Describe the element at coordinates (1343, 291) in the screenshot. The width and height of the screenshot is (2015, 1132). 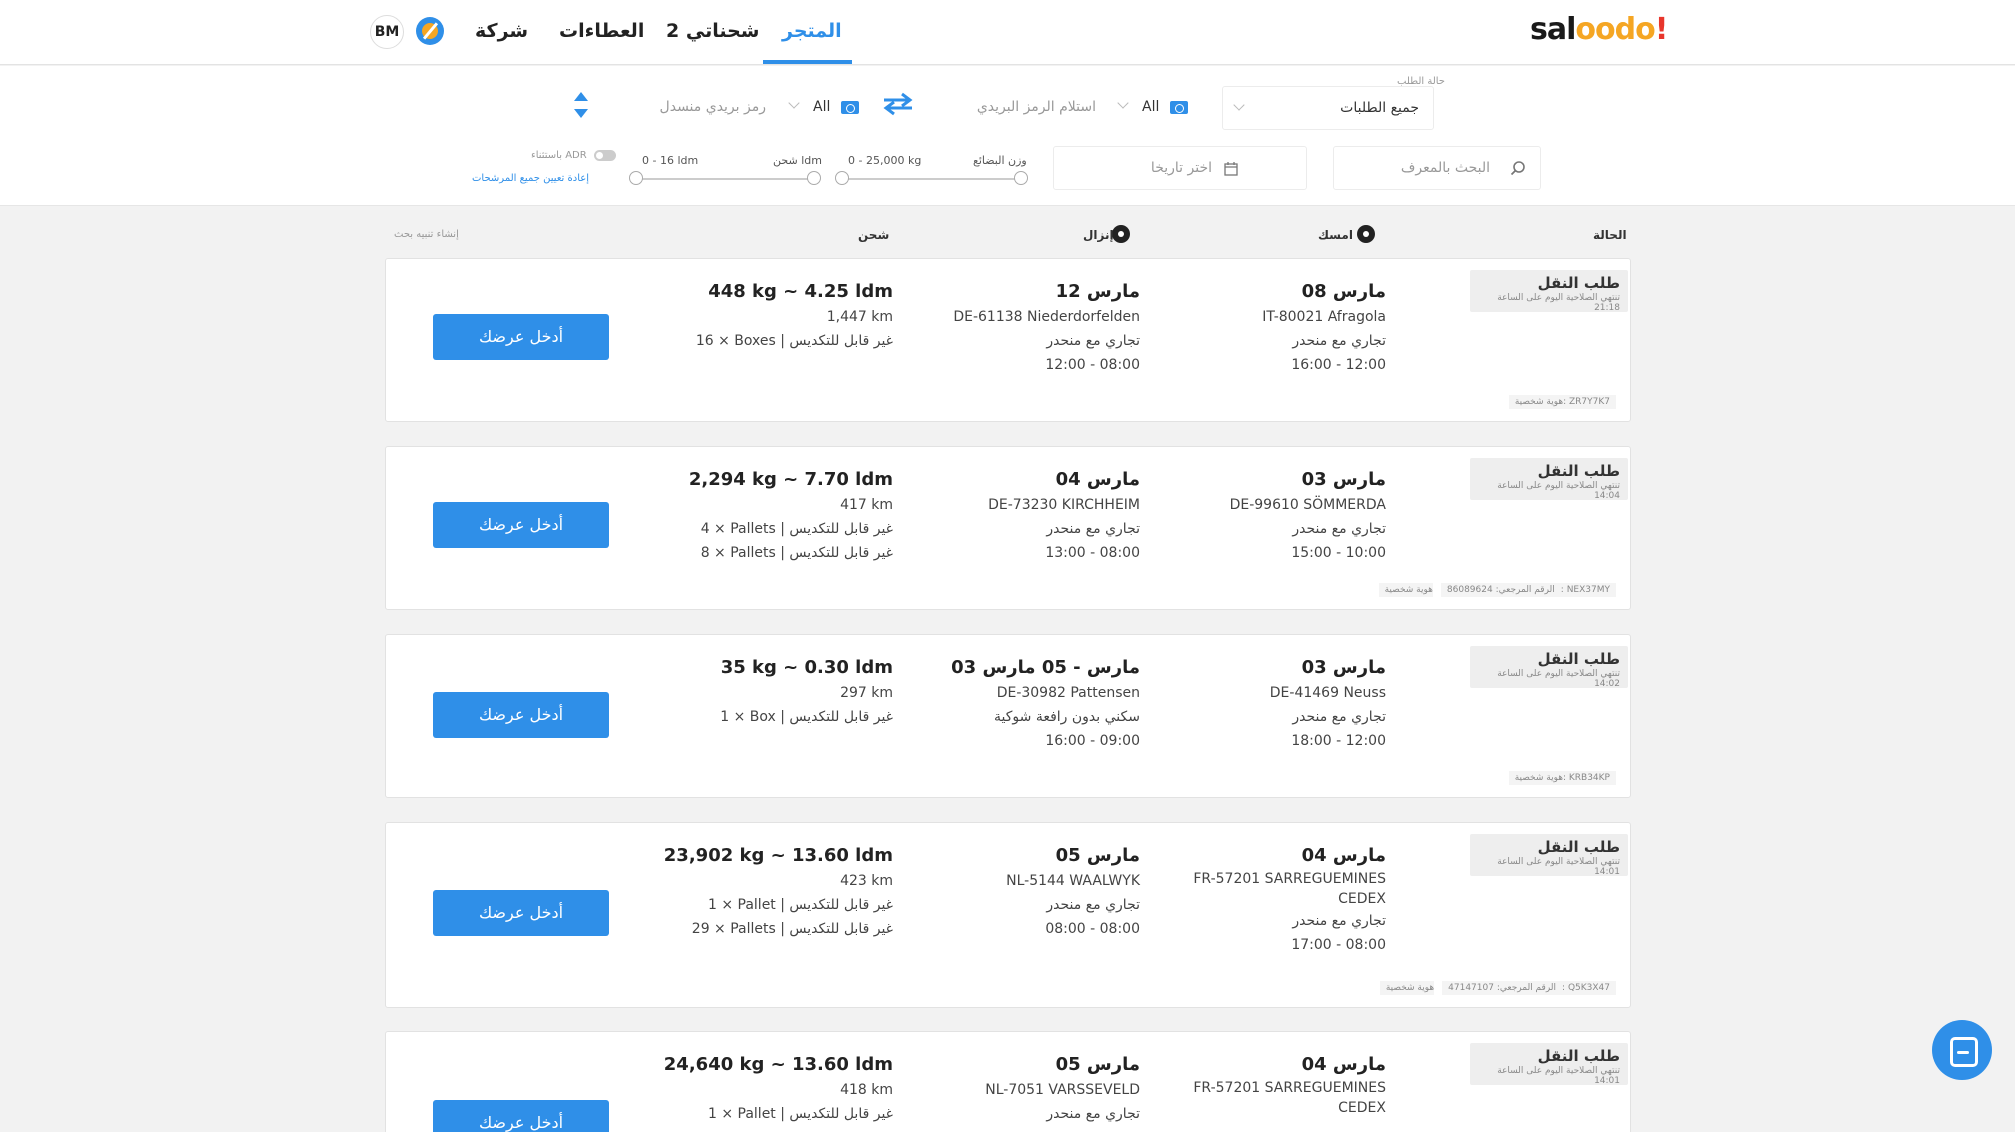
I see `pickup-date: 08 مارس` at that location.